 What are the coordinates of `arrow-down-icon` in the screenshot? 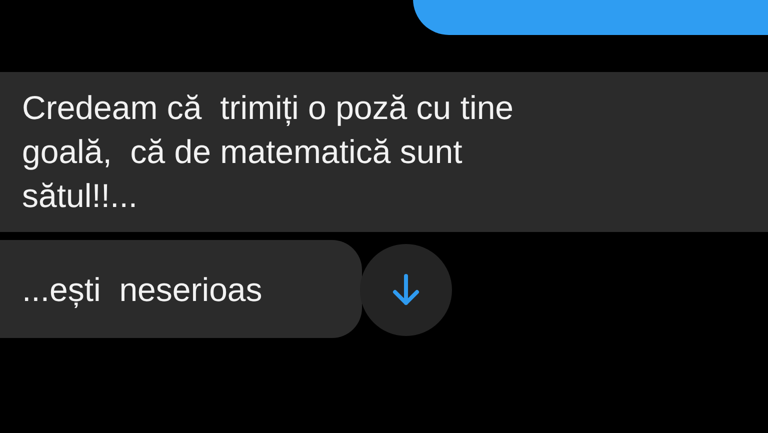 It's located at (406, 290).